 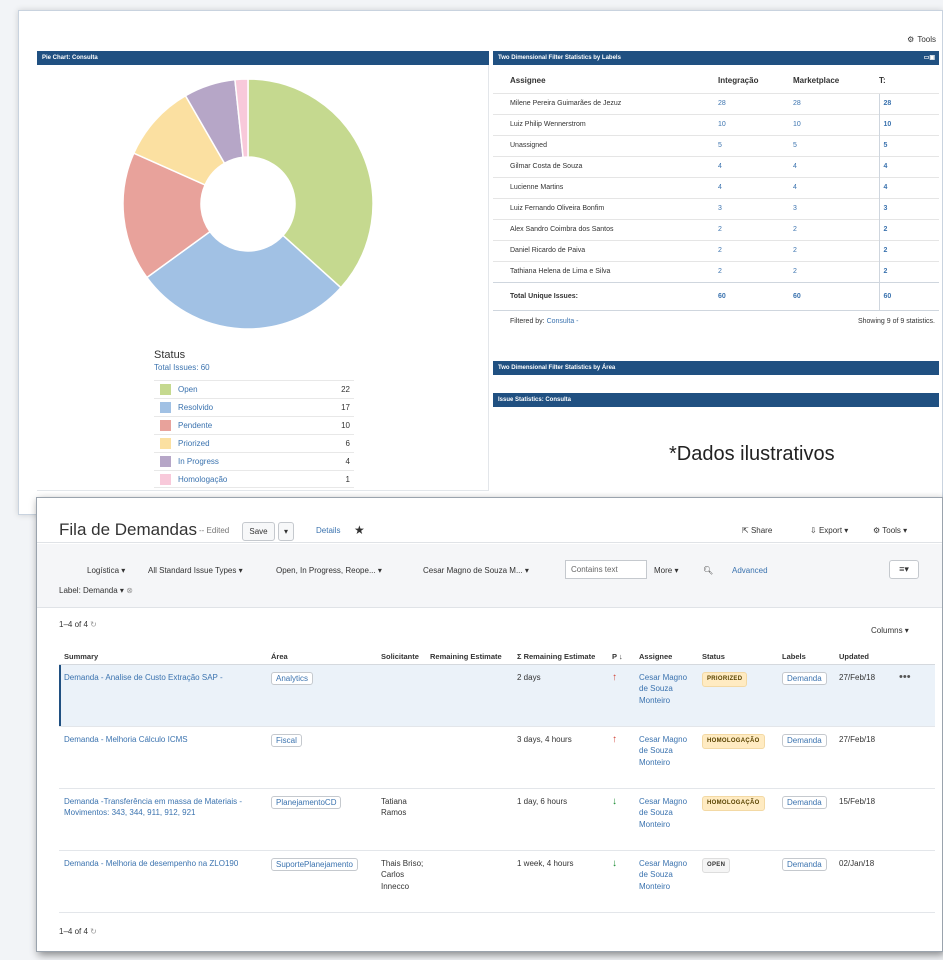 I want to click on project-filter: Logística ▾, so click(x=106, y=570).